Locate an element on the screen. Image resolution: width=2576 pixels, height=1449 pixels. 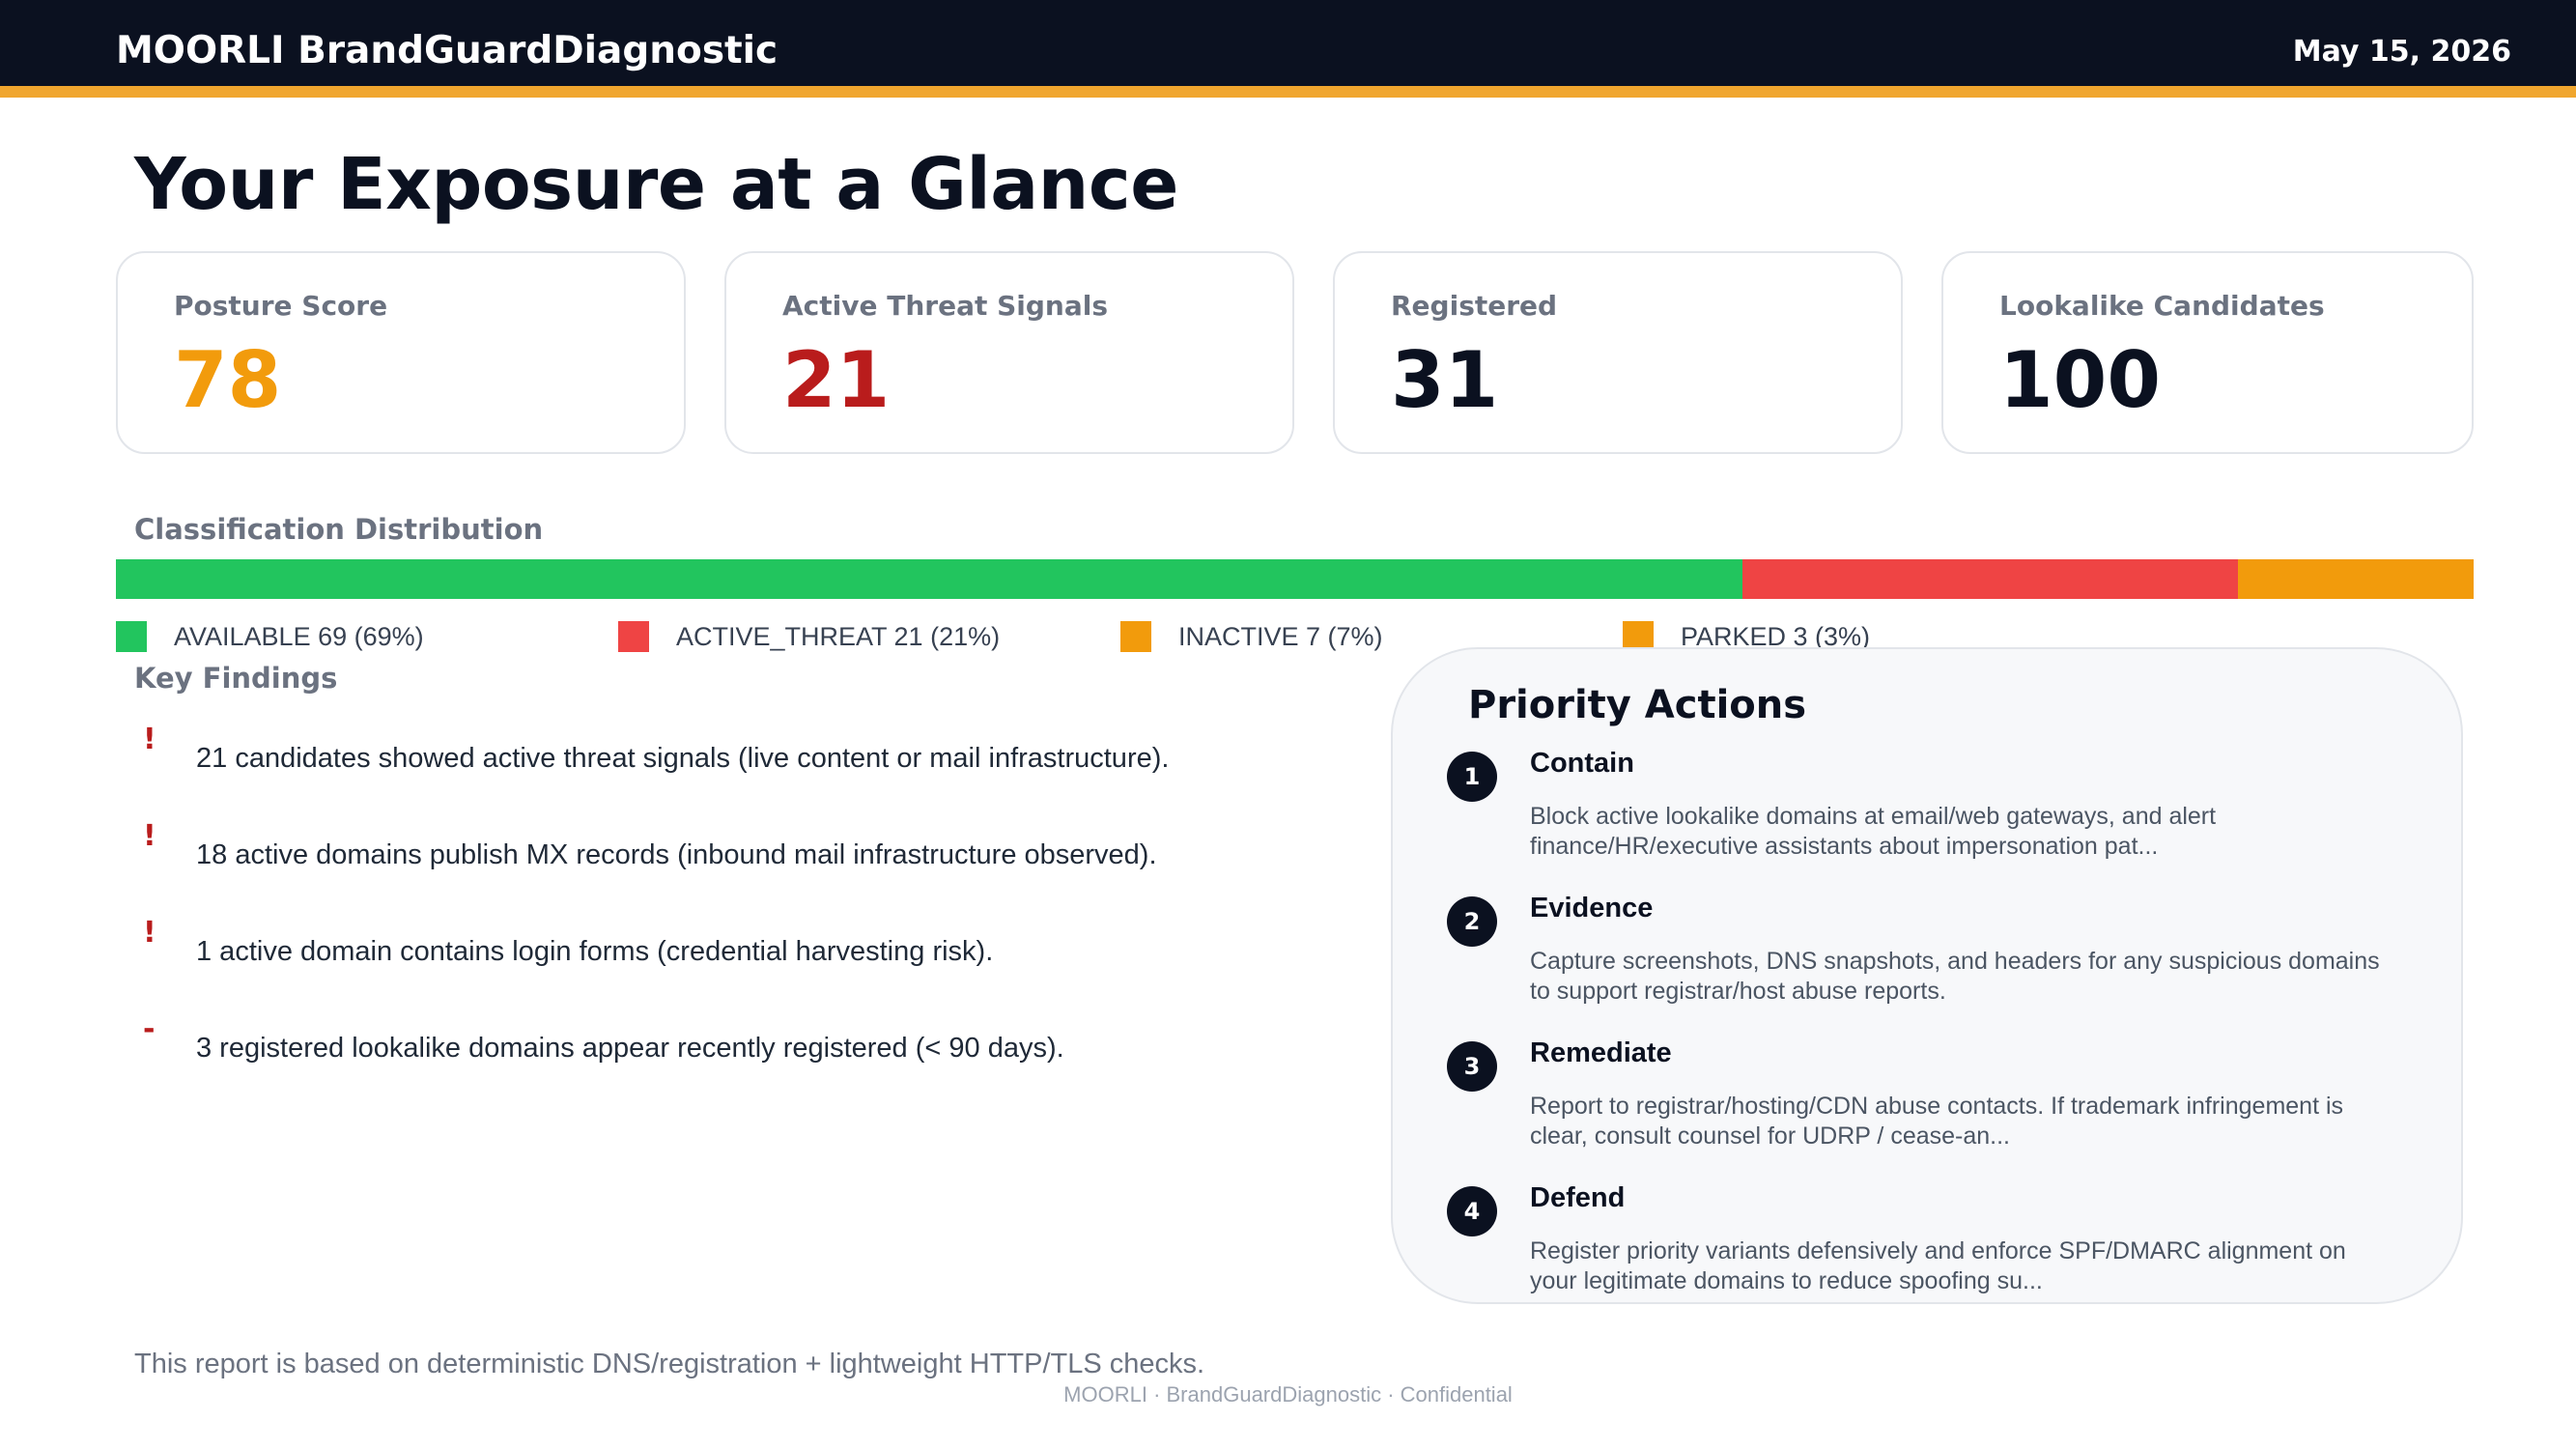
page-title: Your Exposure at a Glance is located at coordinates (656, 184).